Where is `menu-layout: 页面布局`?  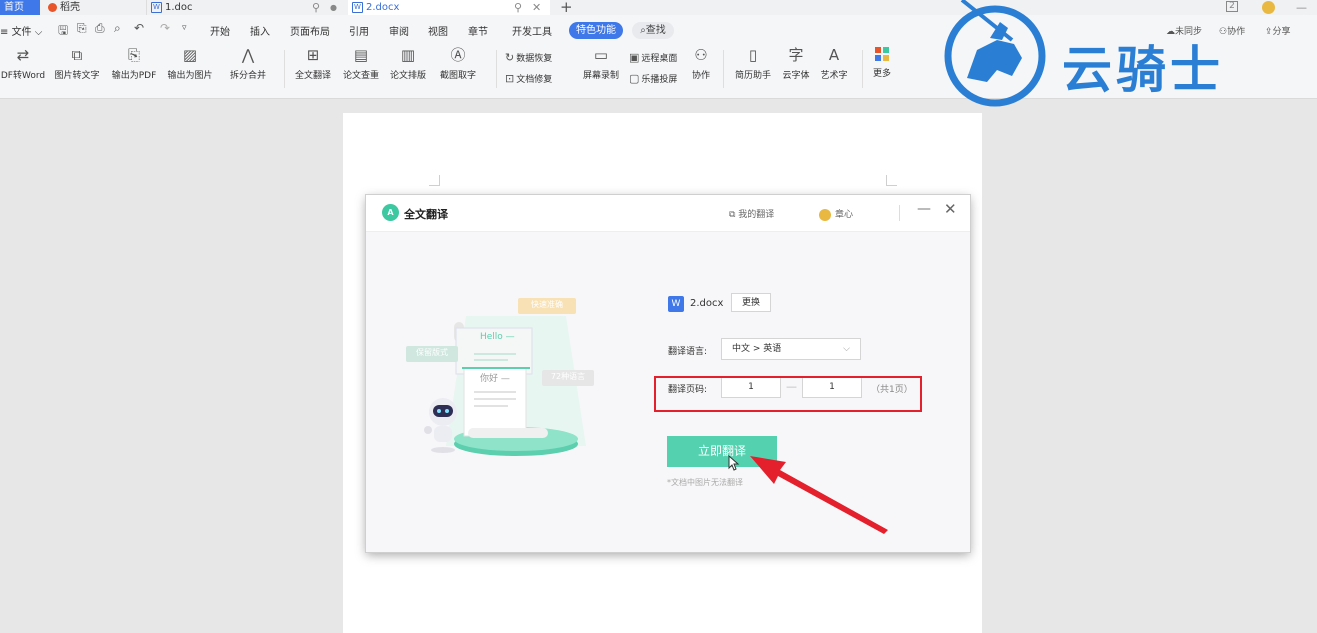
menu-layout: 页面布局 is located at coordinates (310, 30).